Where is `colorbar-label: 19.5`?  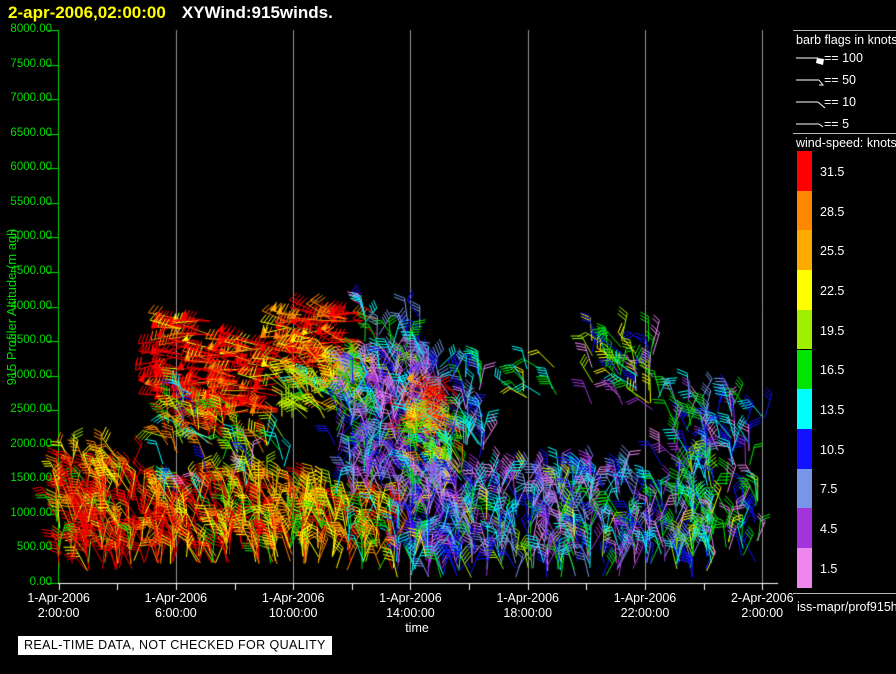 colorbar-label: 19.5 is located at coordinates (832, 330).